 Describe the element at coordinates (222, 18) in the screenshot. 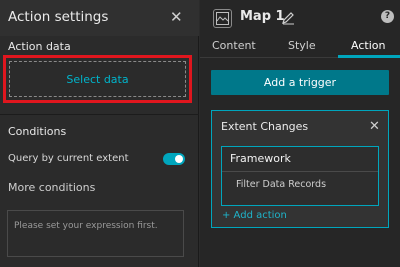

I see `map-icon` at that location.